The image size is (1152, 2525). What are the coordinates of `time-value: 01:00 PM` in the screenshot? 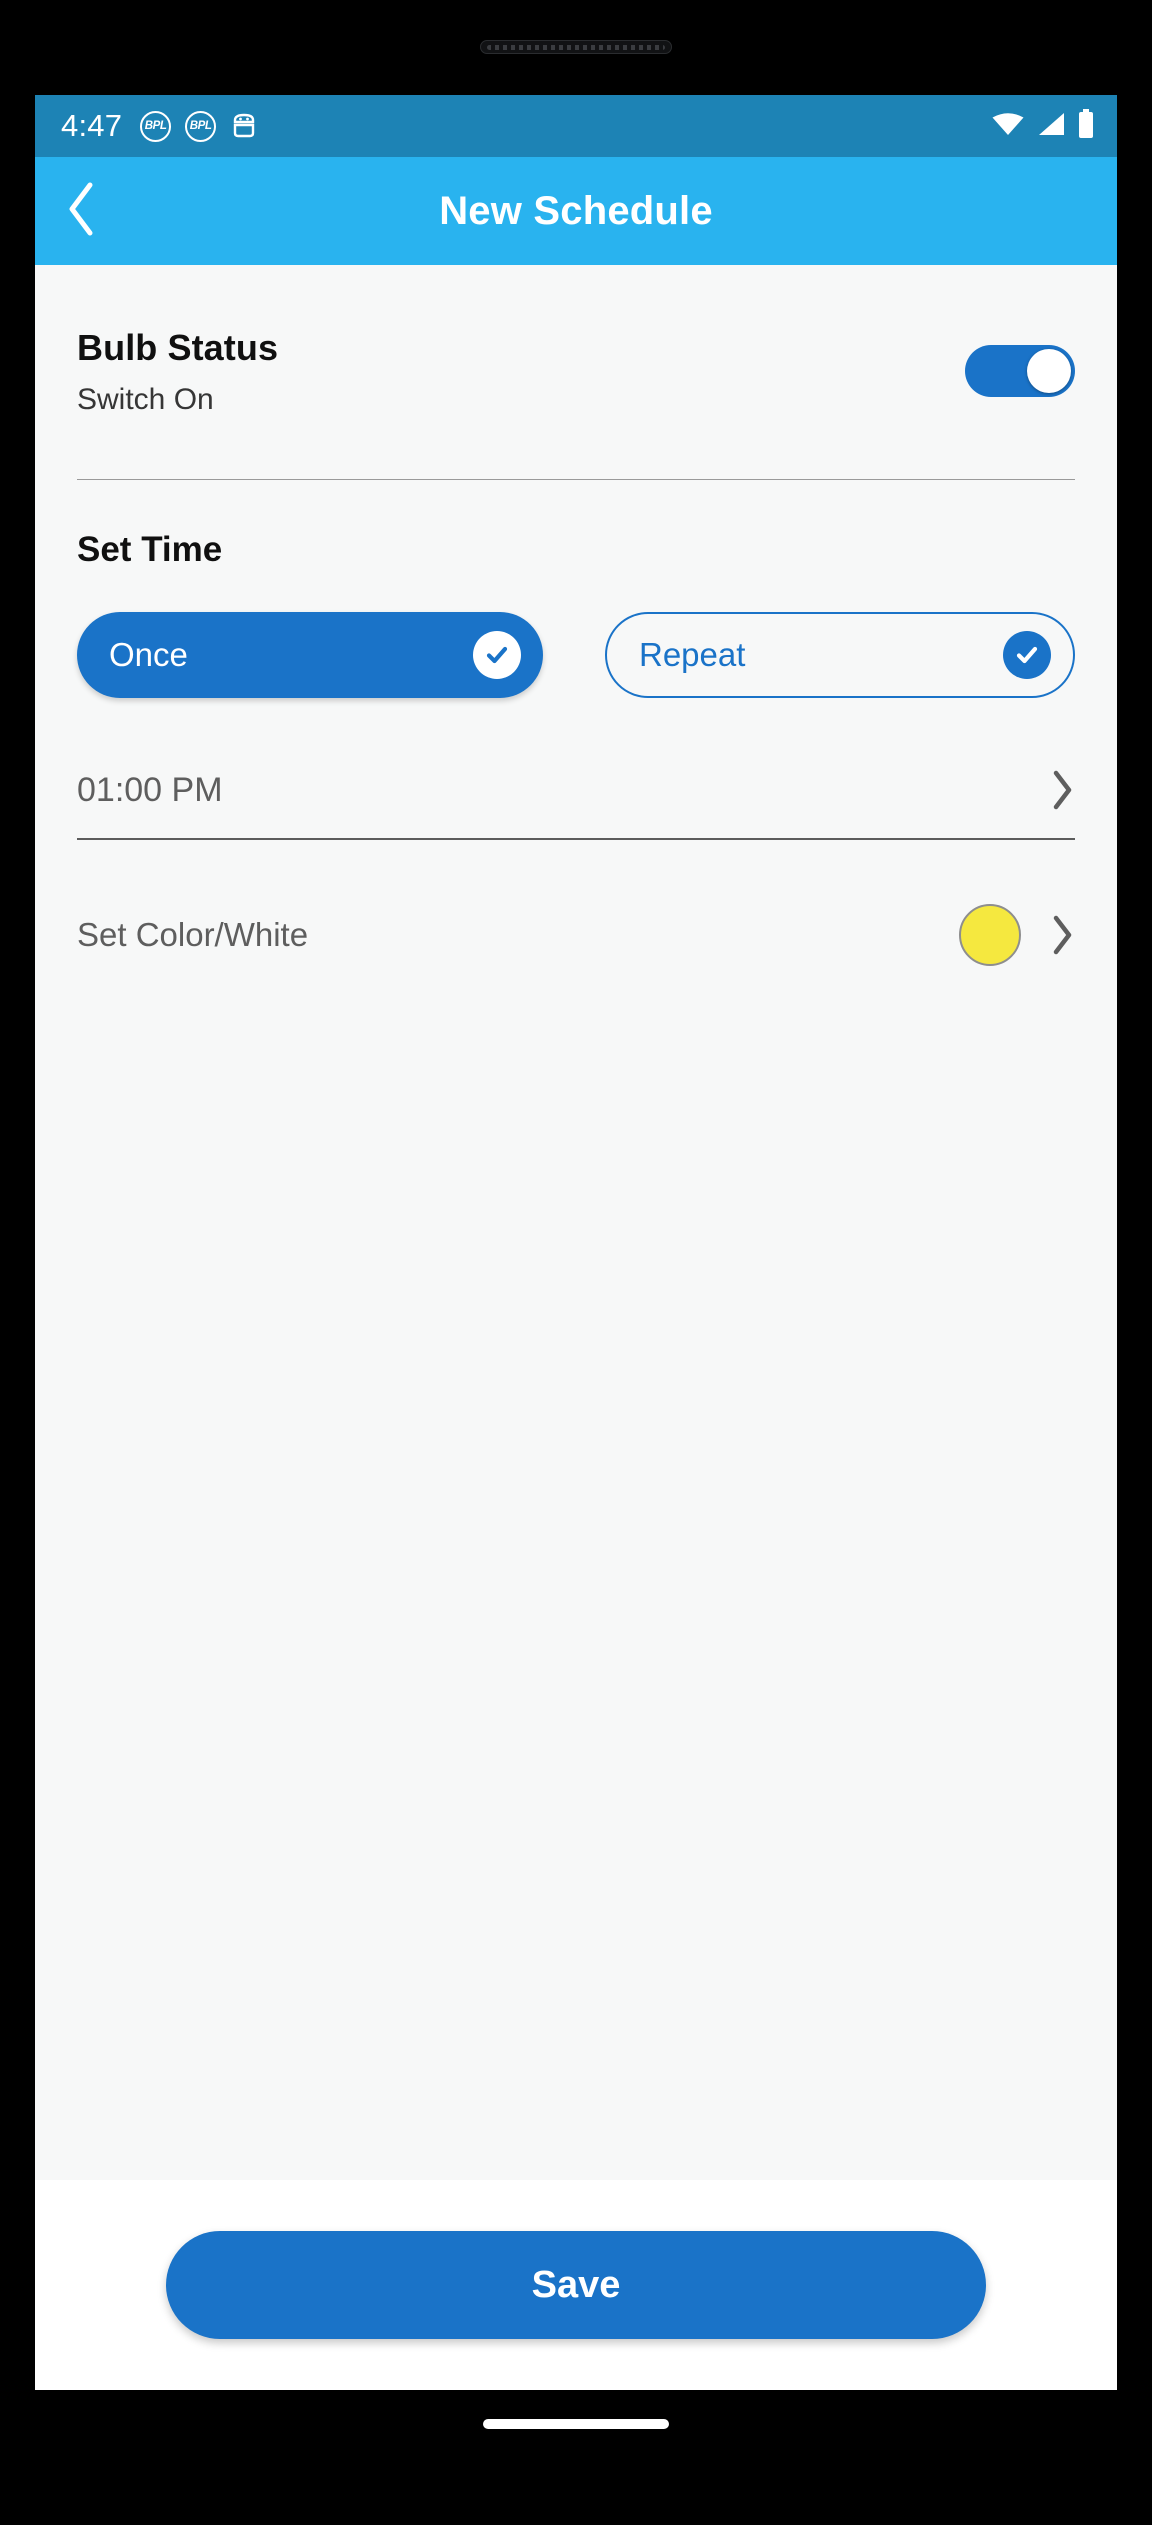 It's located at (150, 789).